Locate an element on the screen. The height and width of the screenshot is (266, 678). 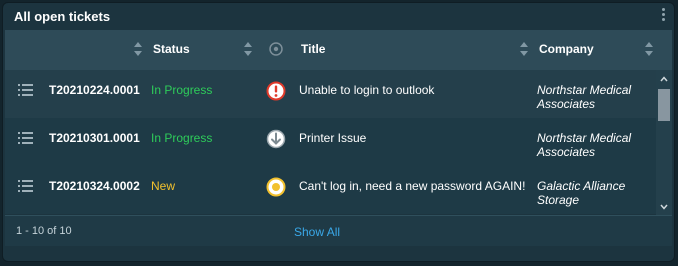
ticket-id: T20210301.0001 is located at coordinates (94, 138).